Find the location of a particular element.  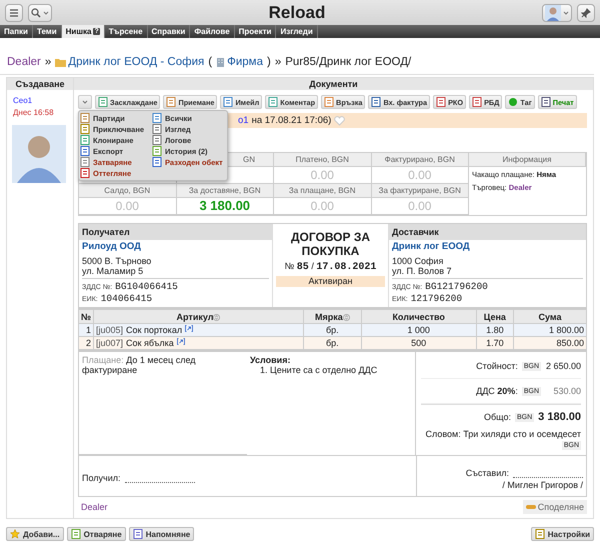

column-header: Създаване is located at coordinates (40, 84).